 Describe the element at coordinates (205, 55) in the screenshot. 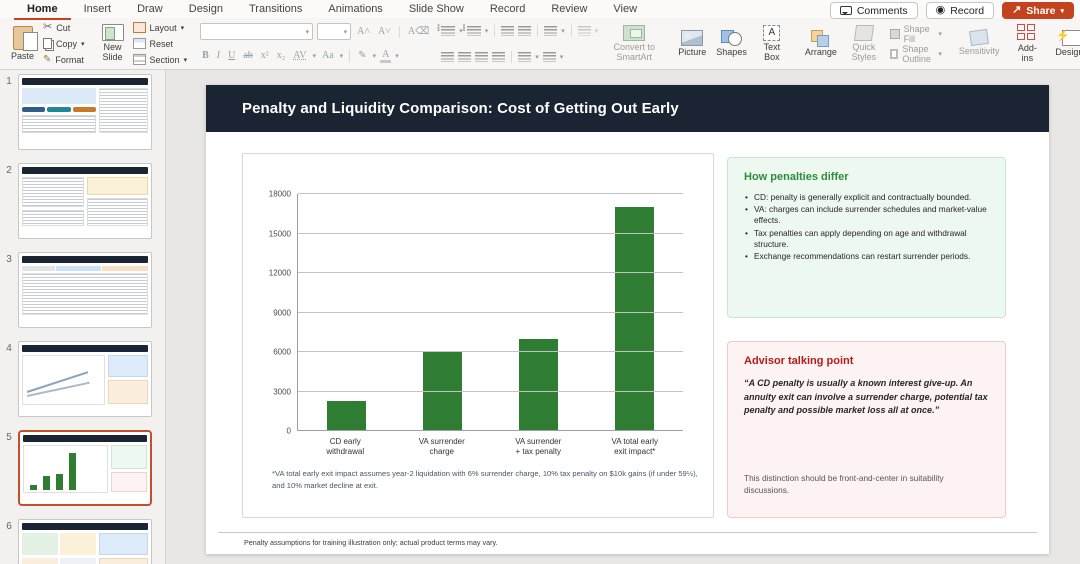

I see `bold-button: B` at that location.